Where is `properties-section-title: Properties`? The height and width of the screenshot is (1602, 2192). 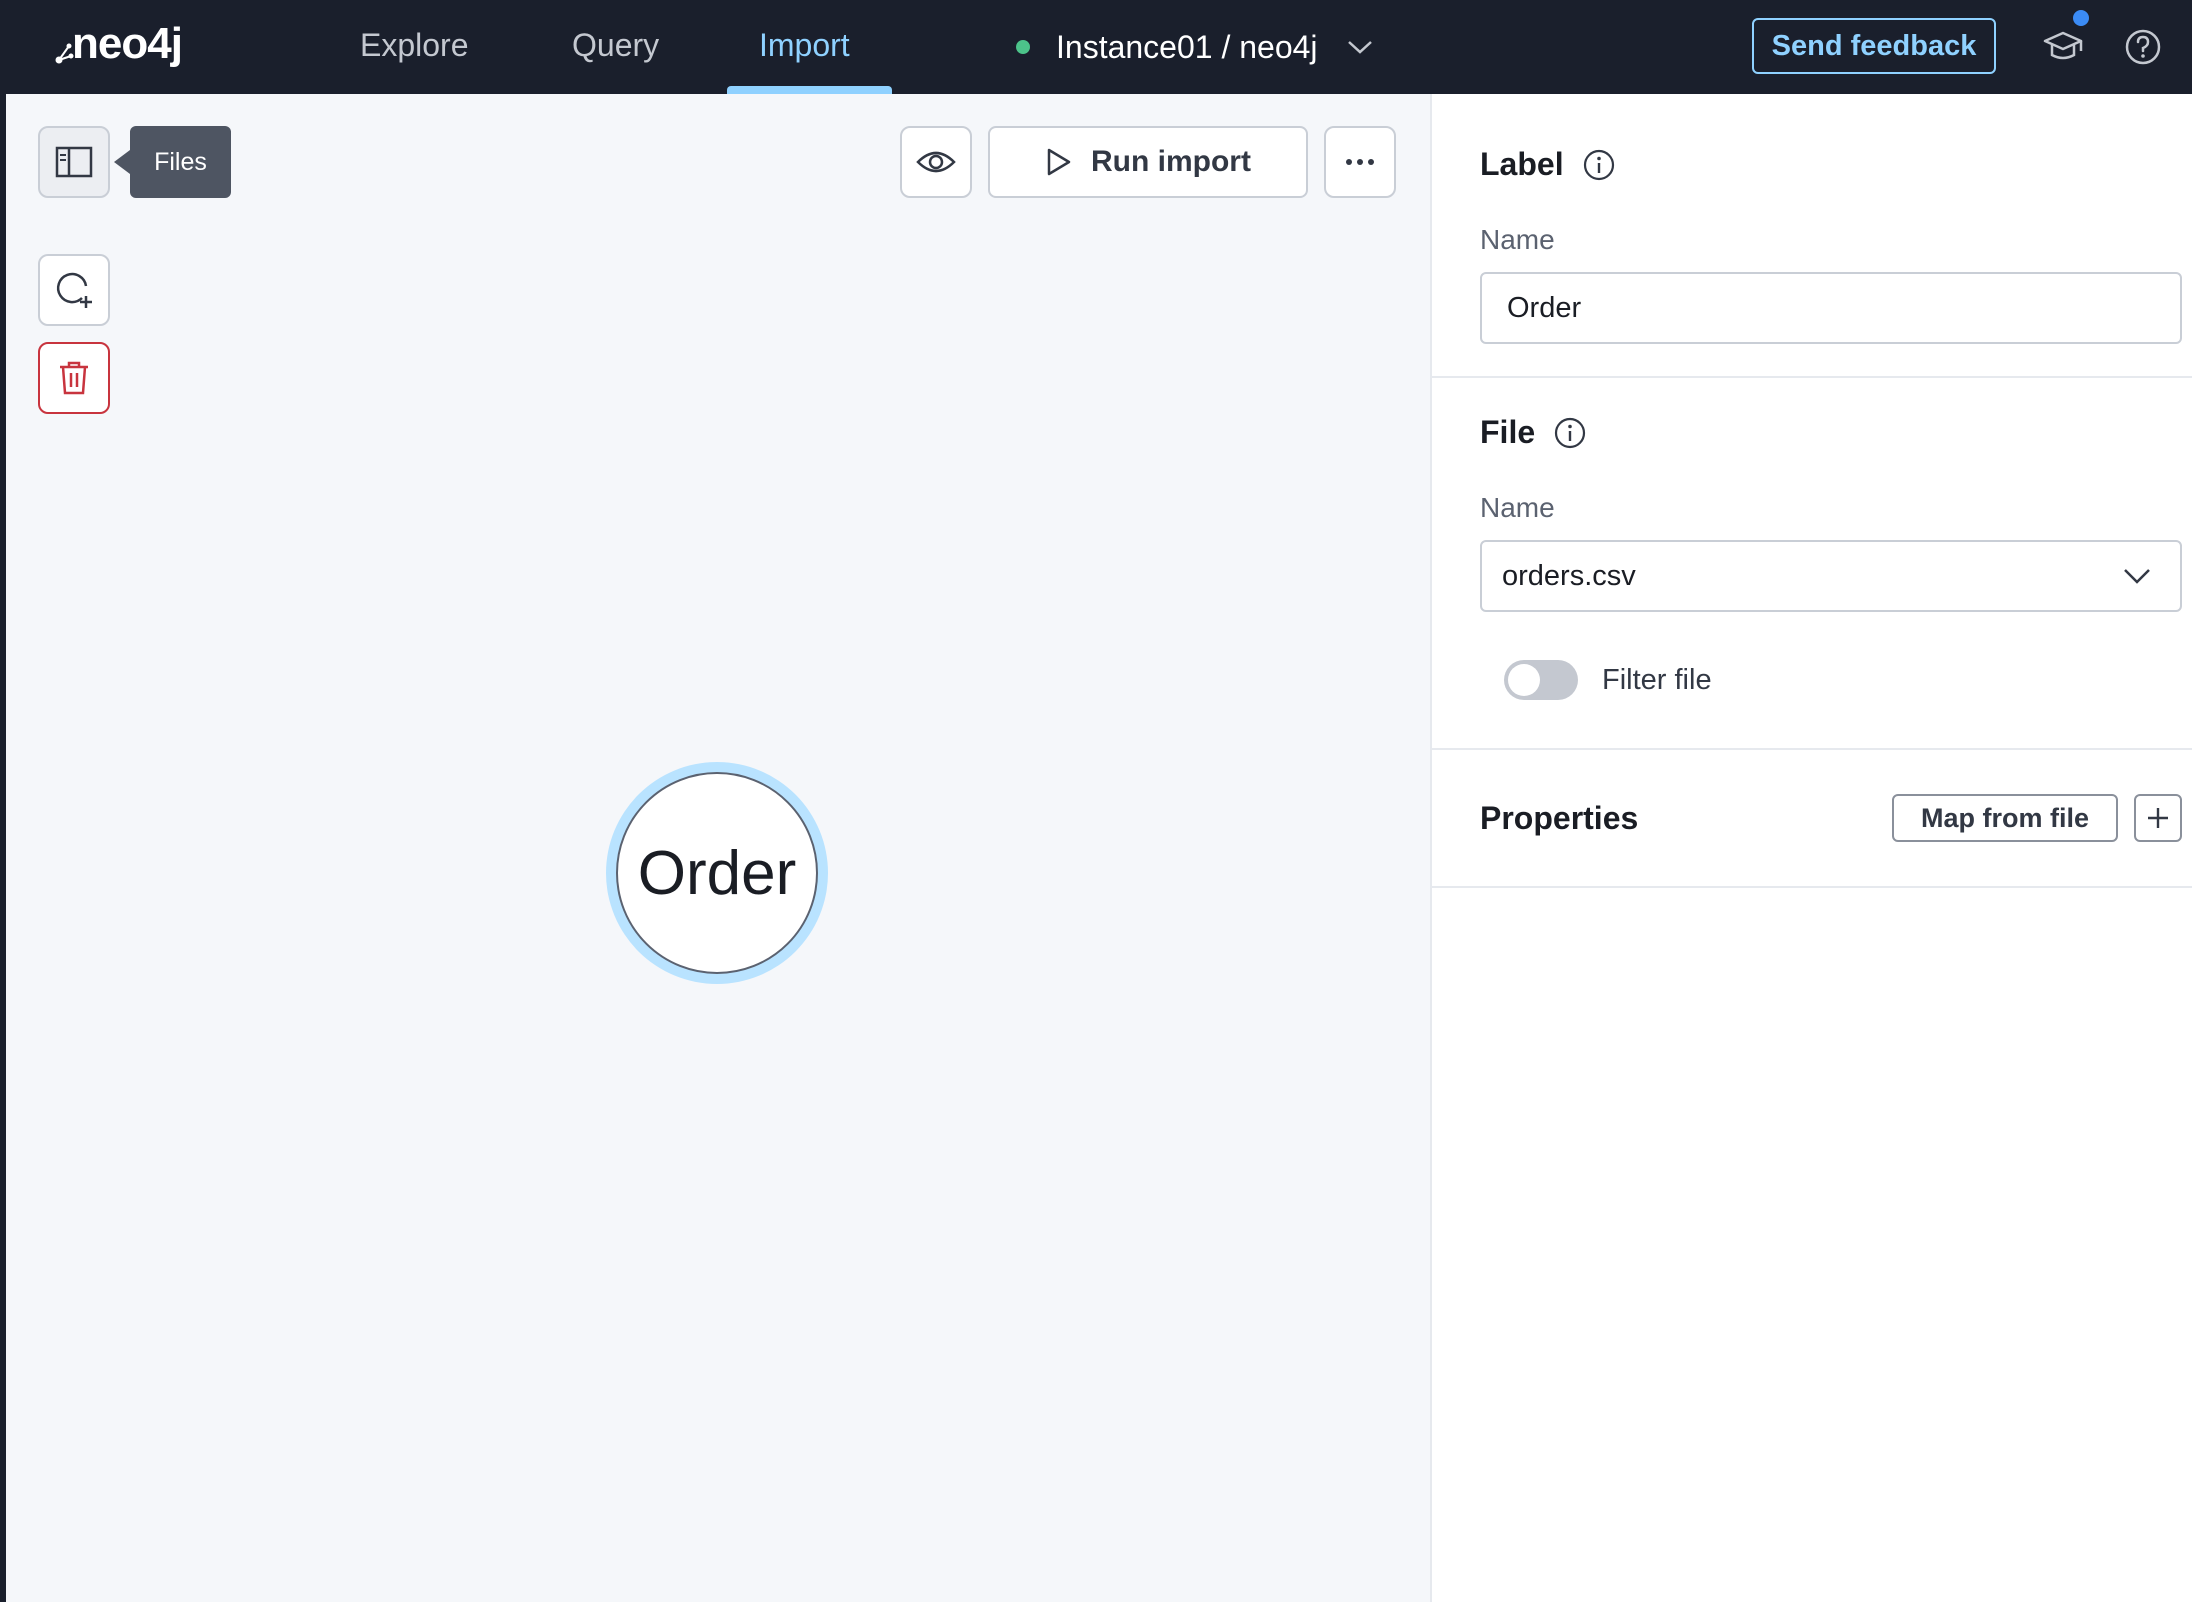
properties-section-title: Properties is located at coordinates (1559, 818).